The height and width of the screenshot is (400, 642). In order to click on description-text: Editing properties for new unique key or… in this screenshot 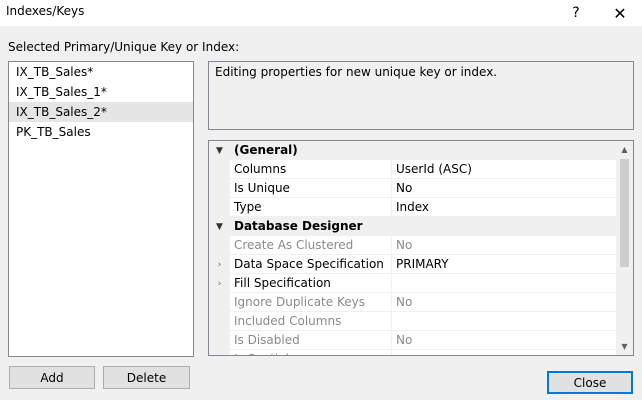, I will do `click(356, 72)`.